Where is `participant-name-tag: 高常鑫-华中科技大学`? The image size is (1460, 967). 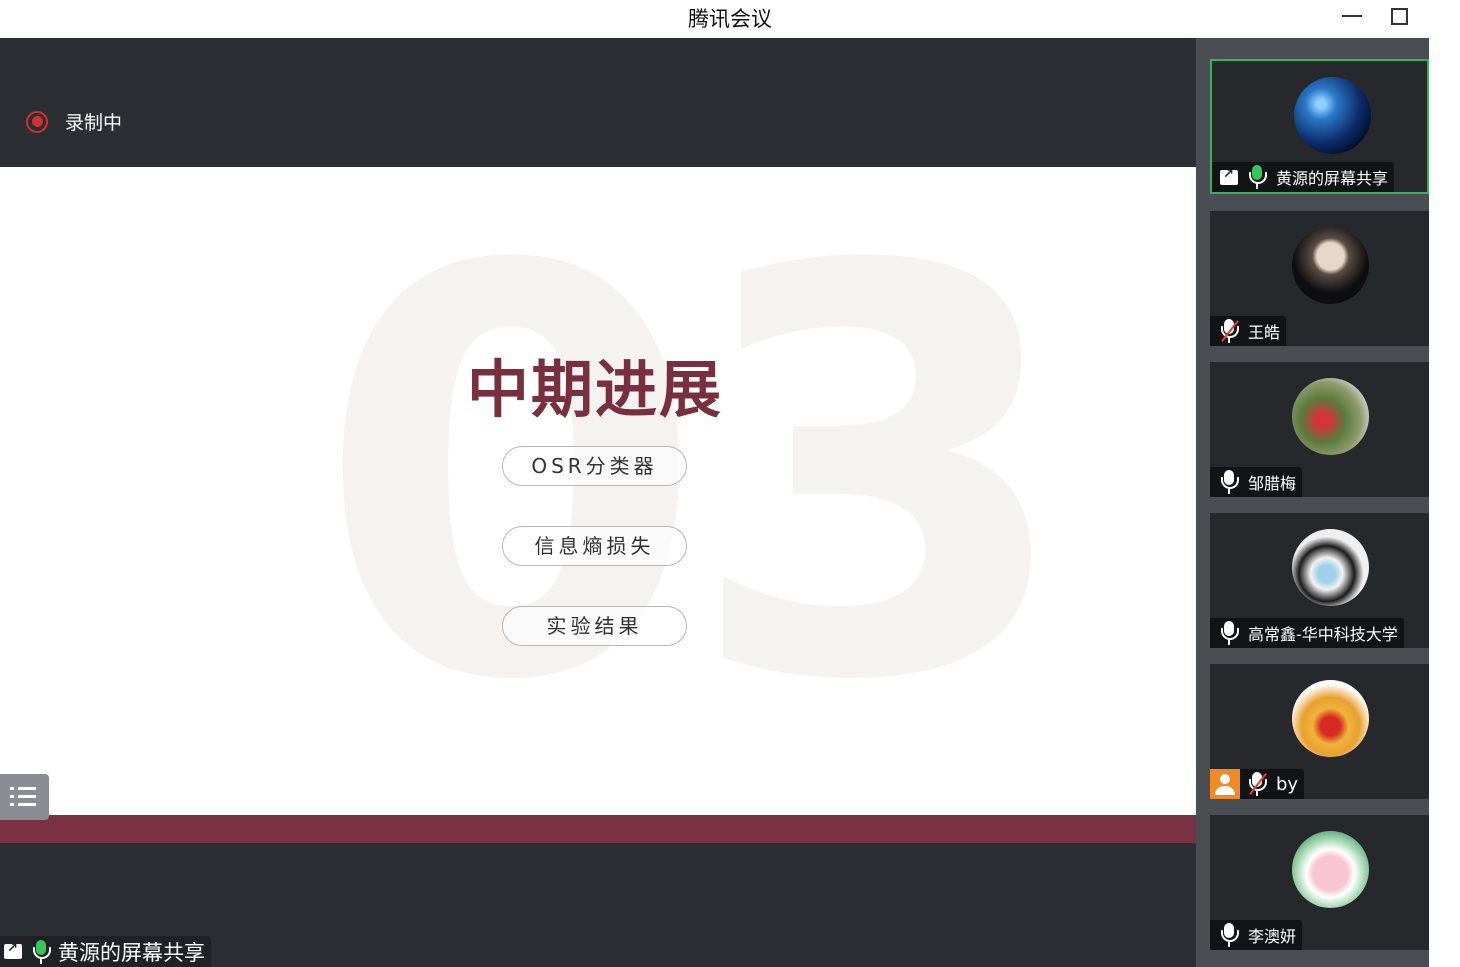 participant-name-tag: 高常鑫-华中科技大学 is located at coordinates (1307, 633).